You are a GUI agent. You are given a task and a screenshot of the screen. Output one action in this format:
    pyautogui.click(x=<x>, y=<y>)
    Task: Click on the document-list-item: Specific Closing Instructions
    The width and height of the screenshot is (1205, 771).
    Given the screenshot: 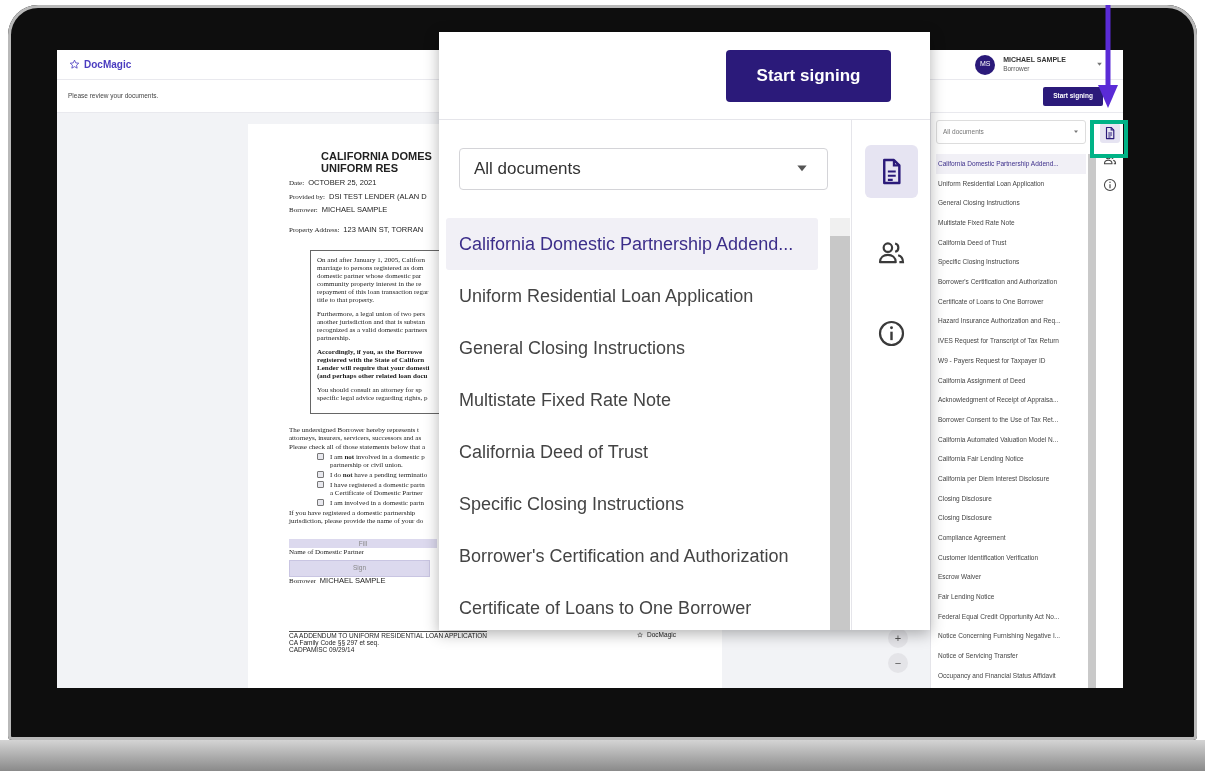 What is the action you would take?
    pyautogui.click(x=632, y=504)
    